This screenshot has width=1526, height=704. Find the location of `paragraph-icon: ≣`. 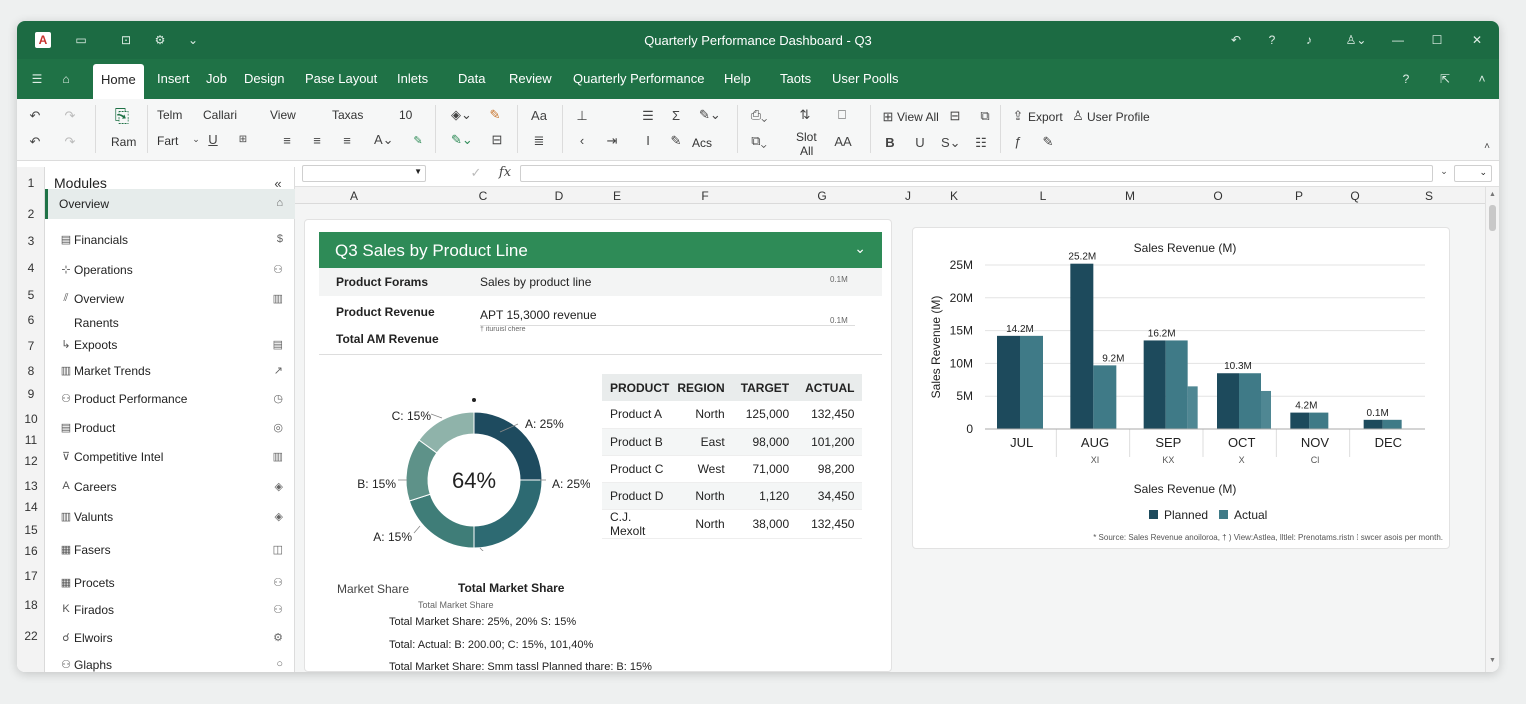

paragraph-icon: ≣ is located at coordinates (539, 141).